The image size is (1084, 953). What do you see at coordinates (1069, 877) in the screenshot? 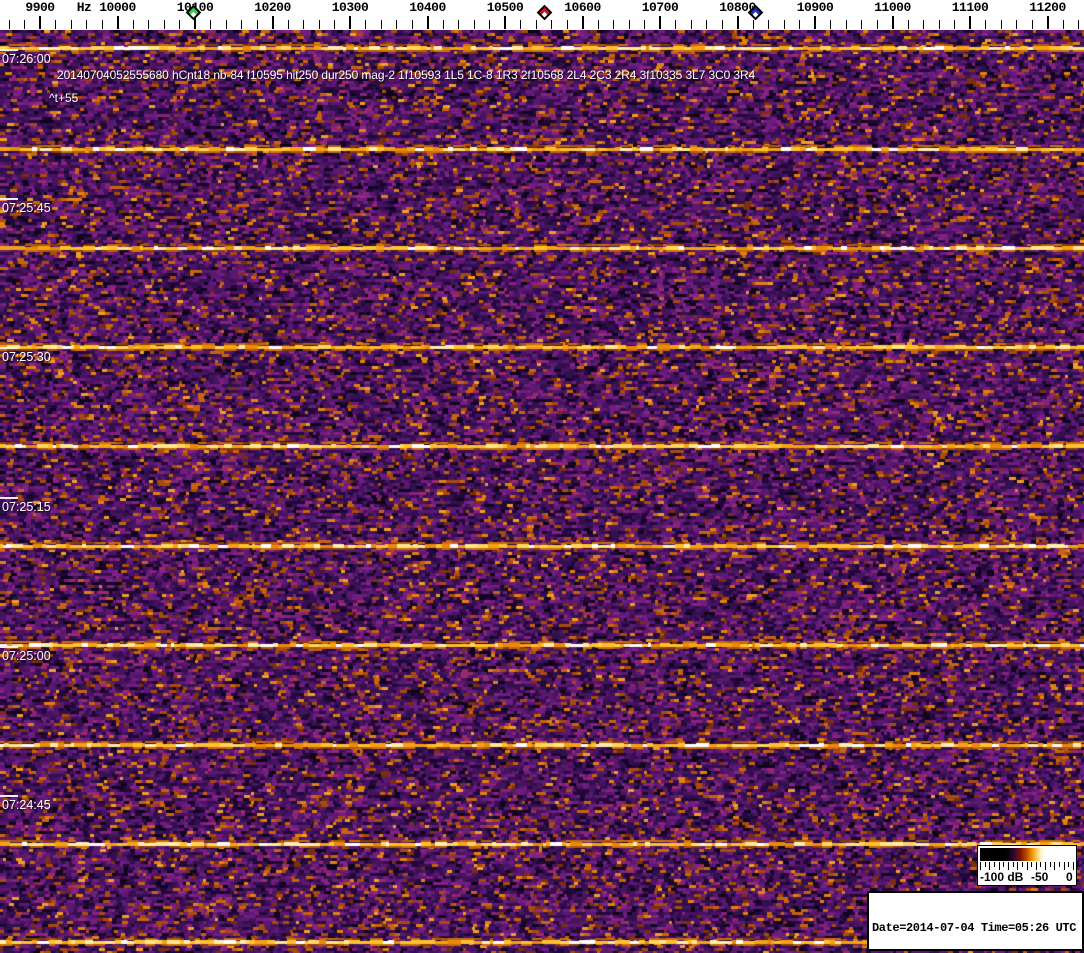
I see `db-scale-label-max: 0` at bounding box center [1069, 877].